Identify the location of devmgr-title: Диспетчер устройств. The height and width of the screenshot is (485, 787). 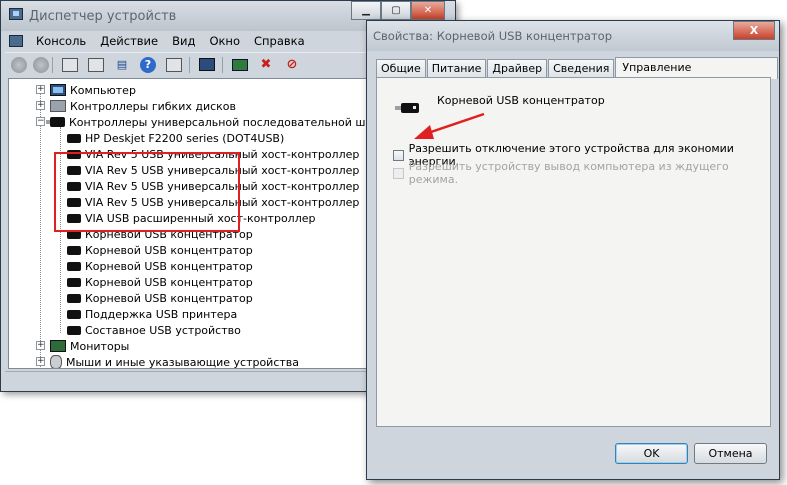
(103, 16).